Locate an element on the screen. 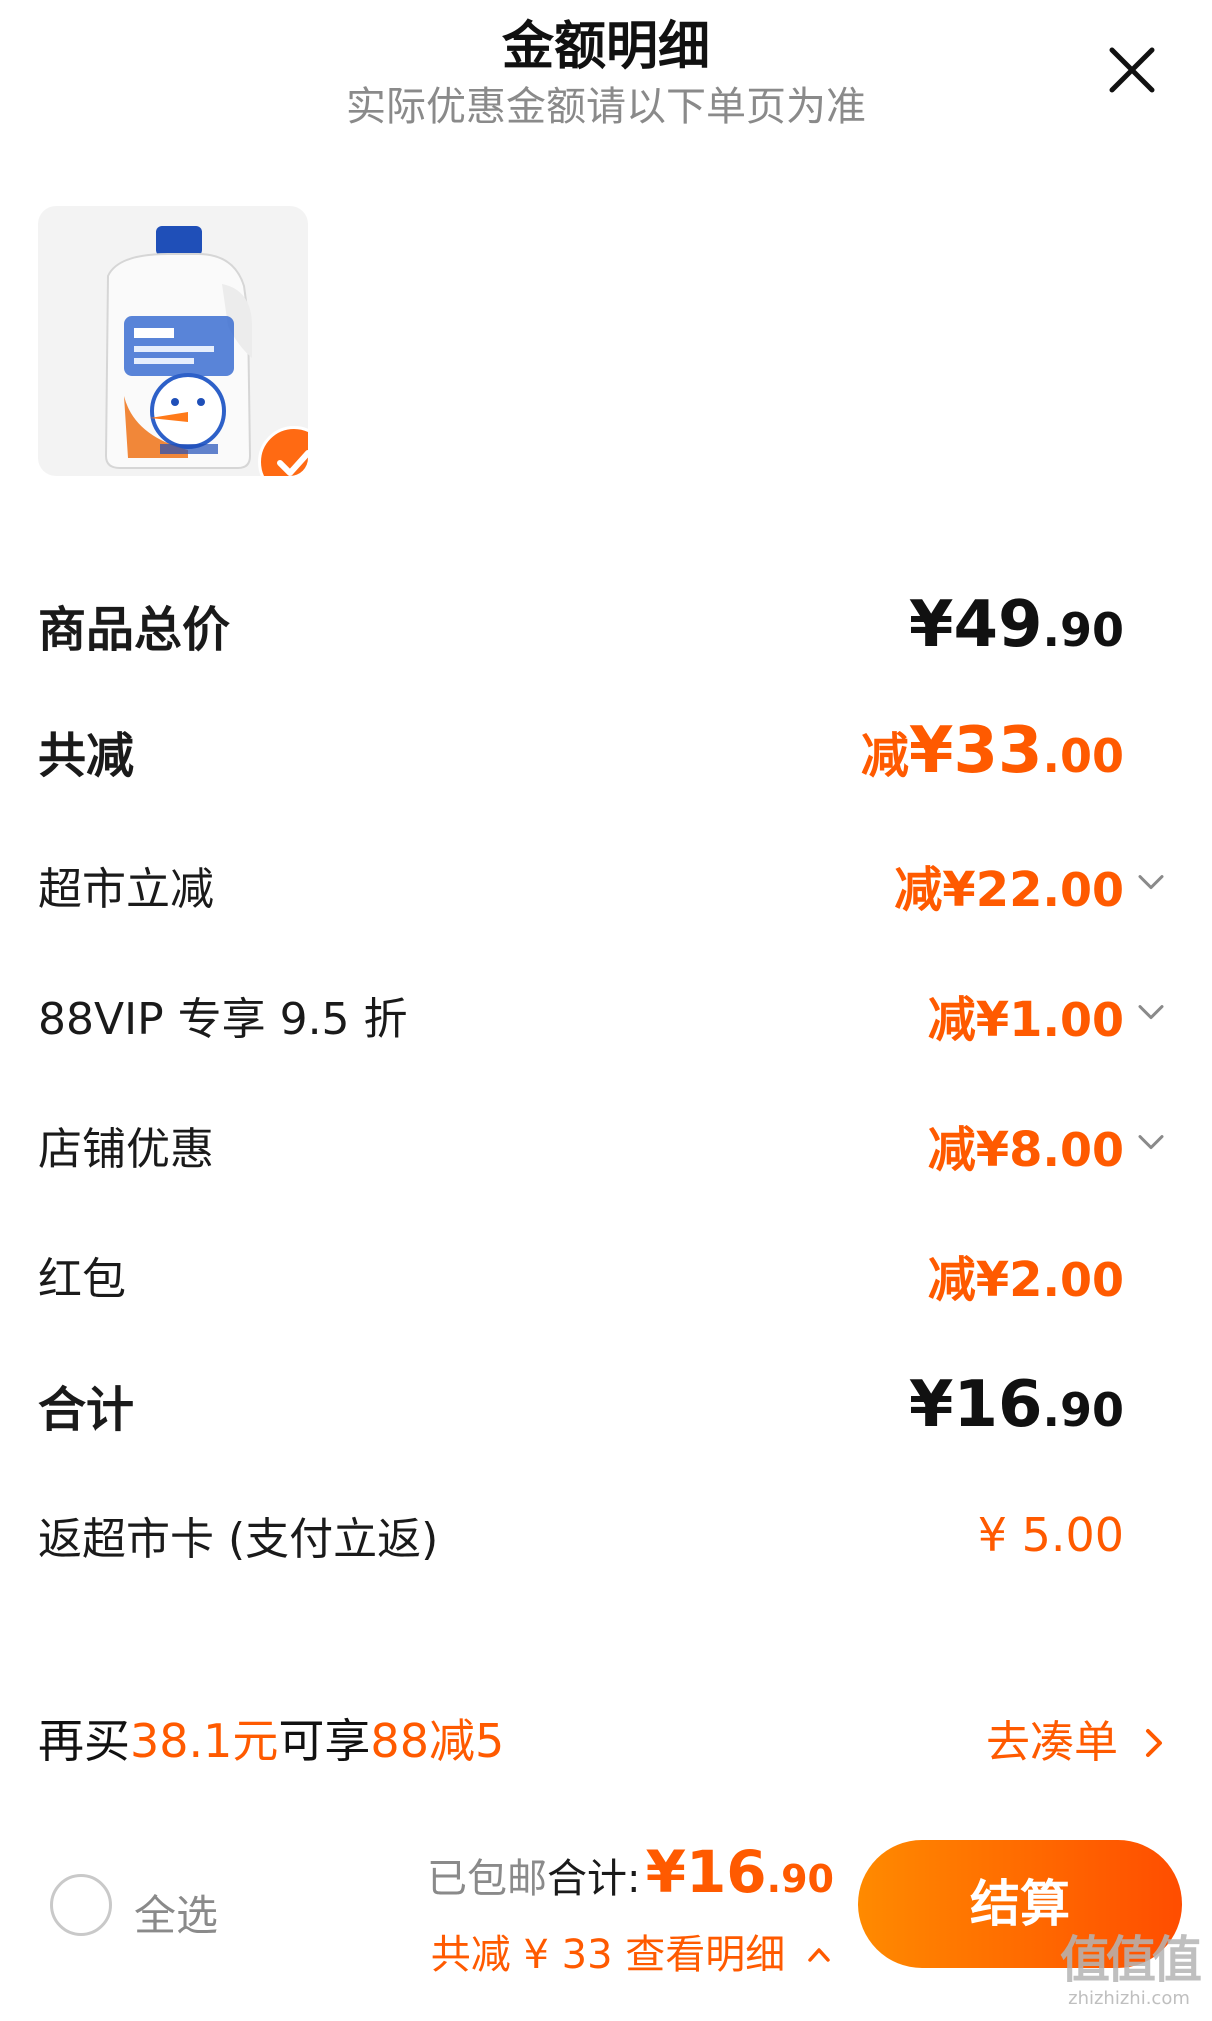 This screenshot has width=1212, height=2021. discount-item-88vip: 88VIP 专享 9.5 折 减¥1.00 is located at coordinates (603, 1015).